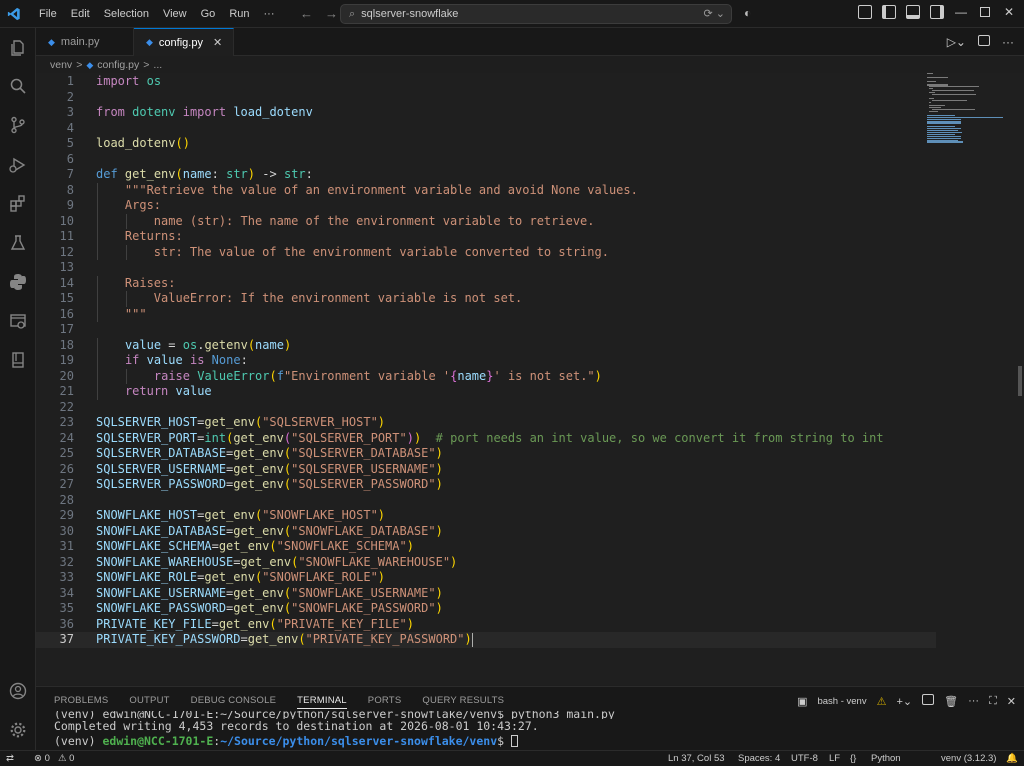  I want to click on status-errors: ⊗ 0, so click(42, 758).